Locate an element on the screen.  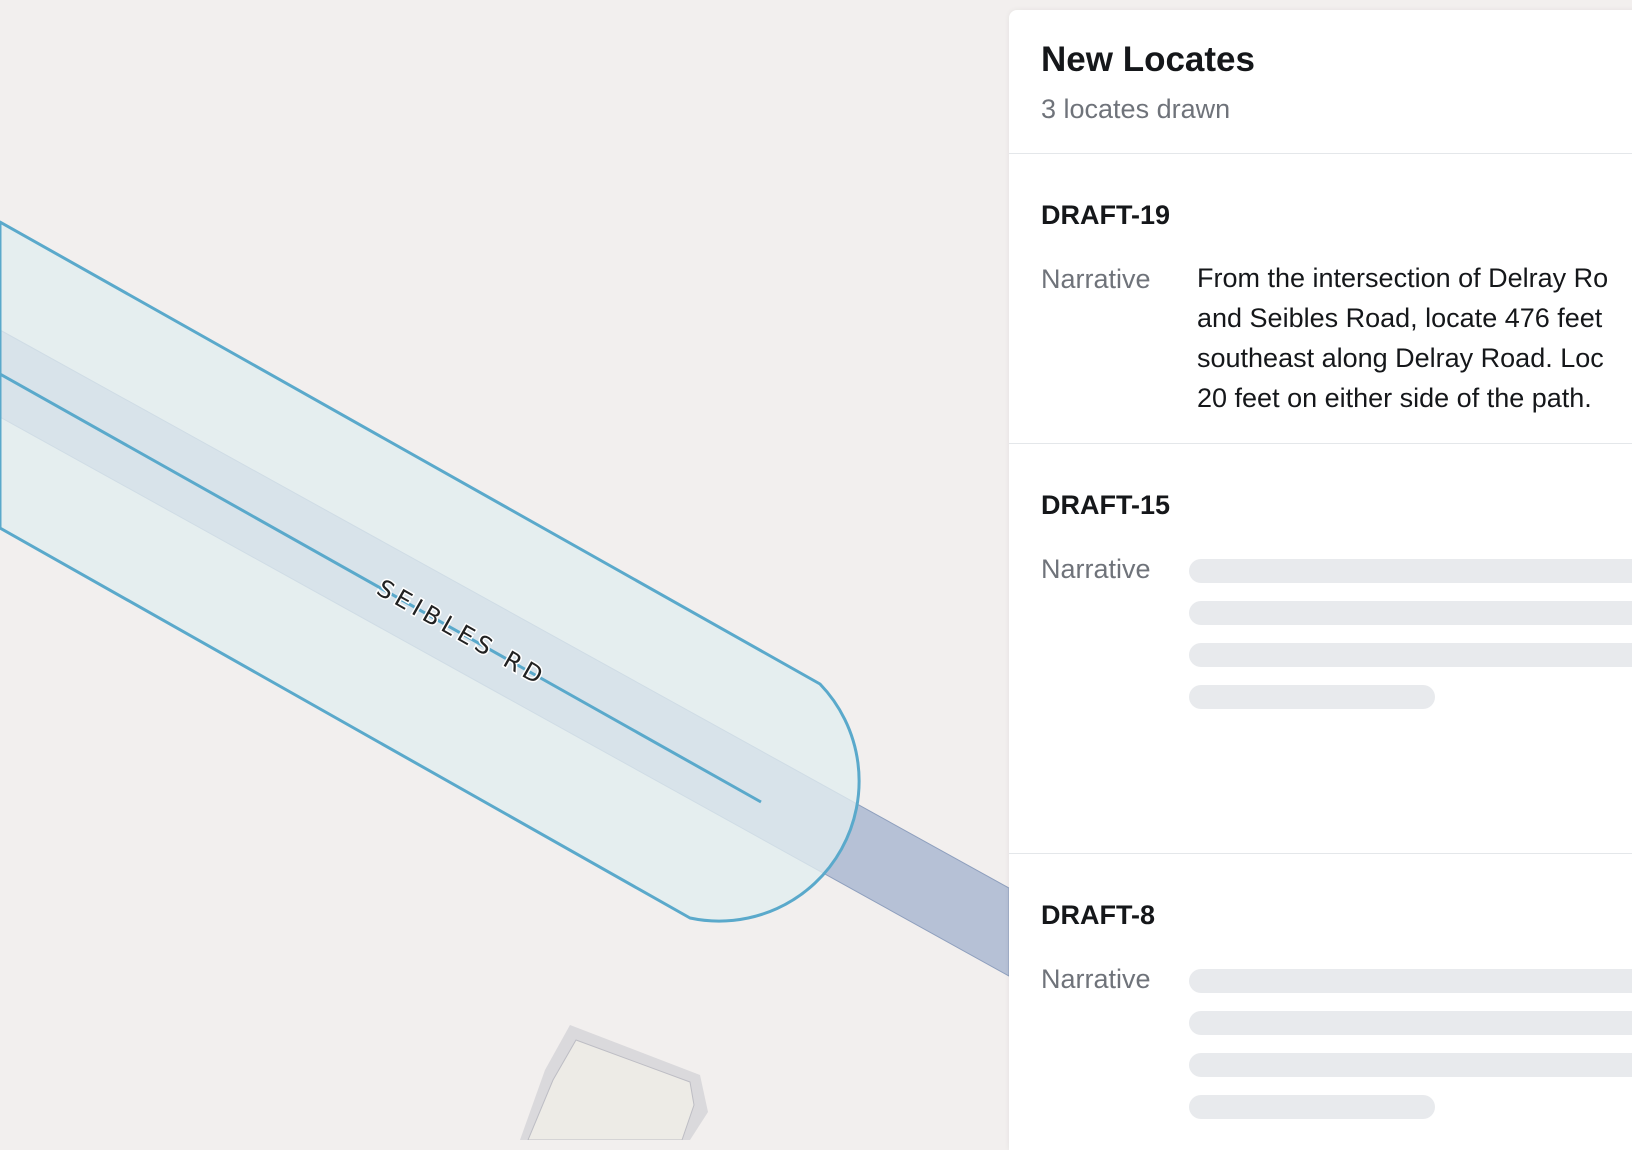
narrative-line: From the intersection of Delray Ro is located at coordinates (1403, 278).